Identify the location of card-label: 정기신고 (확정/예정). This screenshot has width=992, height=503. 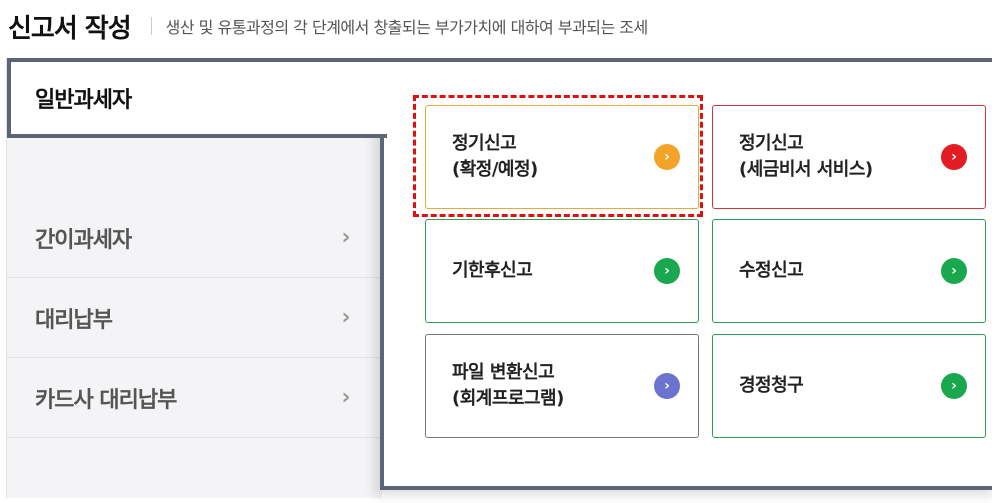
(495, 156).